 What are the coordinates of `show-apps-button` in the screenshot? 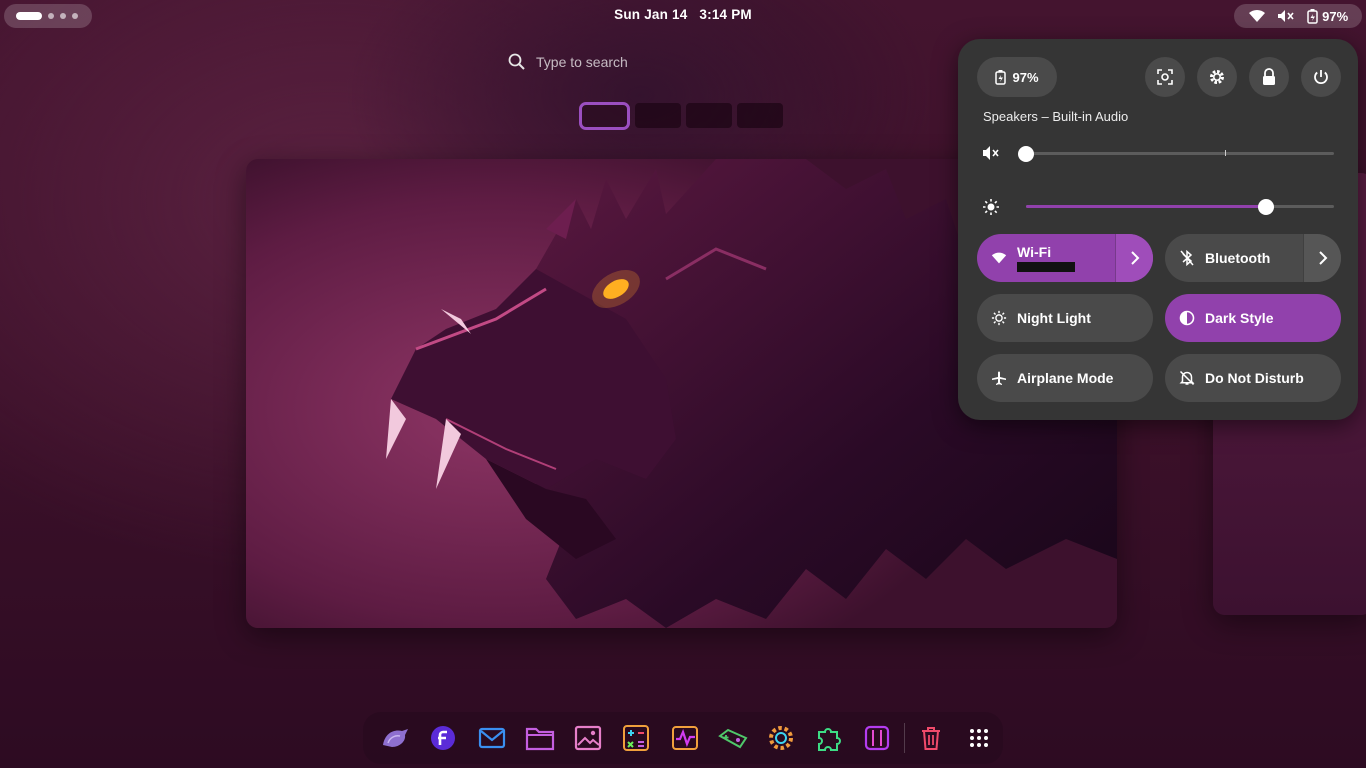 It's located at (979, 738).